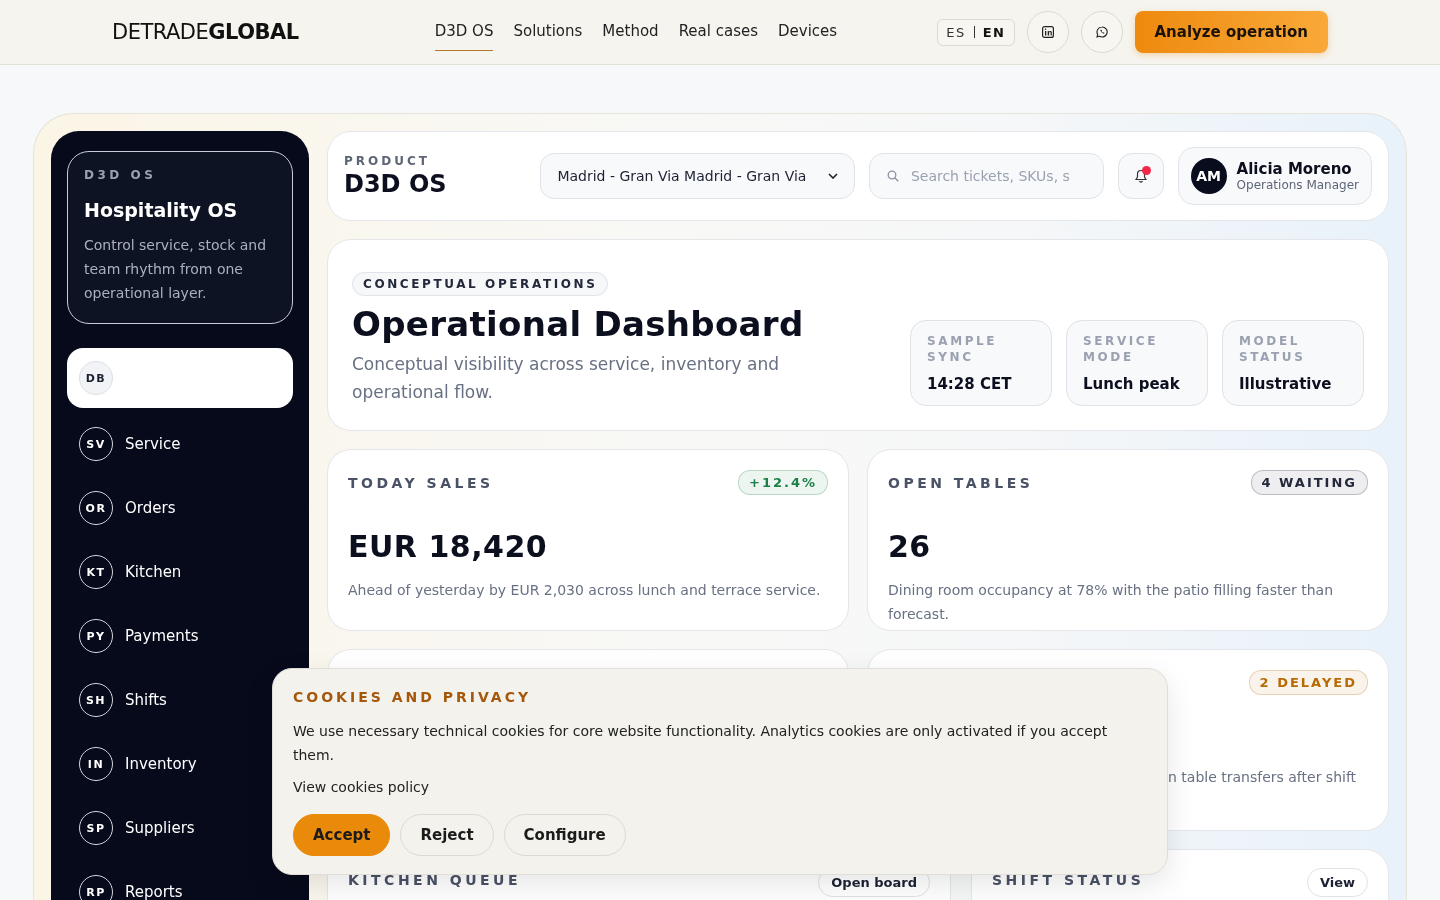 The height and width of the screenshot is (900, 1440). Describe the element at coordinates (342, 835) in the screenshot. I see `cookie-button: Accept` at that location.